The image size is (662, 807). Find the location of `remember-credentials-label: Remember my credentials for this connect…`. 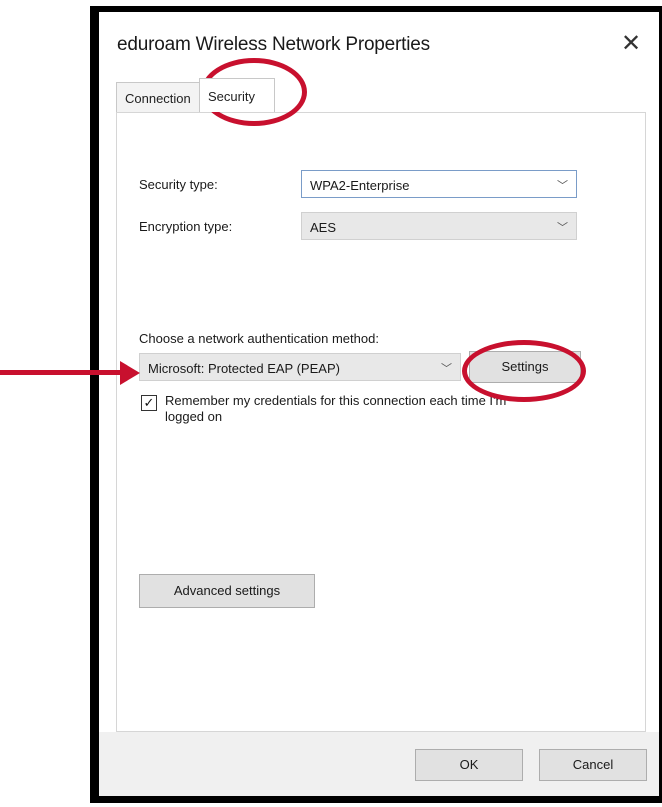

remember-credentials-label: Remember my credentials for this connect… is located at coordinates (336, 408).